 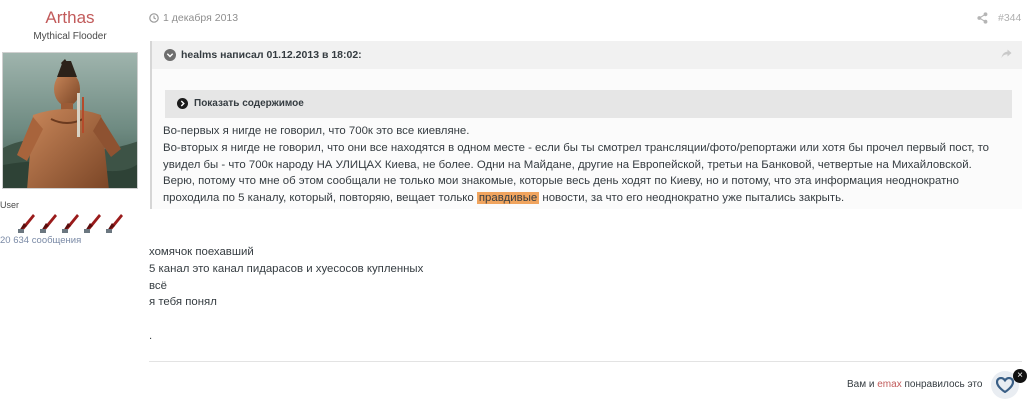 What do you see at coordinates (201, 18) in the screenshot?
I see `post-date-text: 1 декабря 2013` at bounding box center [201, 18].